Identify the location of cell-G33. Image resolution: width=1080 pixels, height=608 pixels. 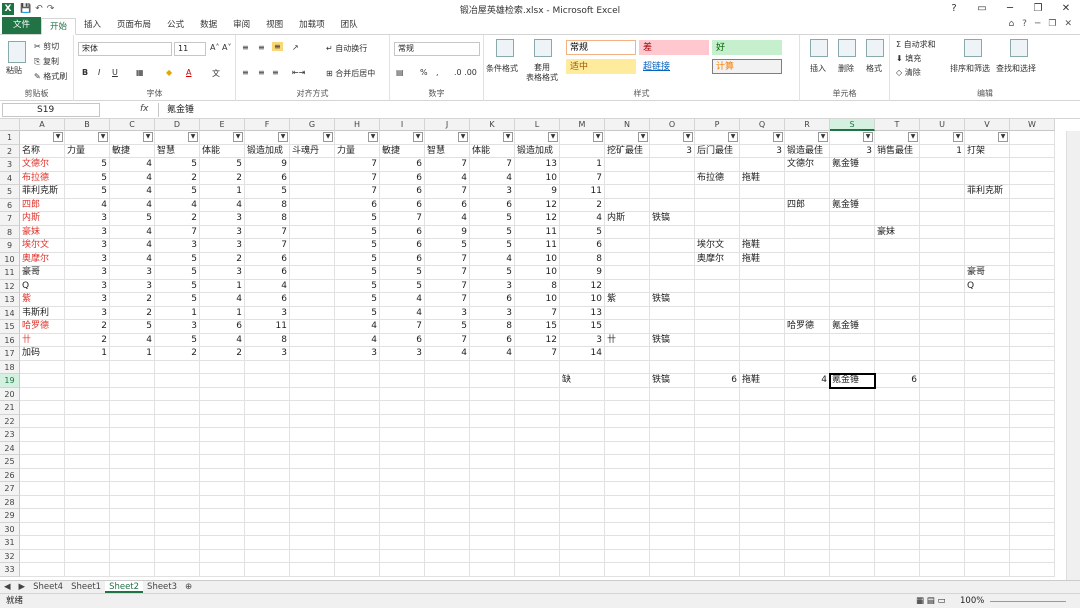
(312, 570).